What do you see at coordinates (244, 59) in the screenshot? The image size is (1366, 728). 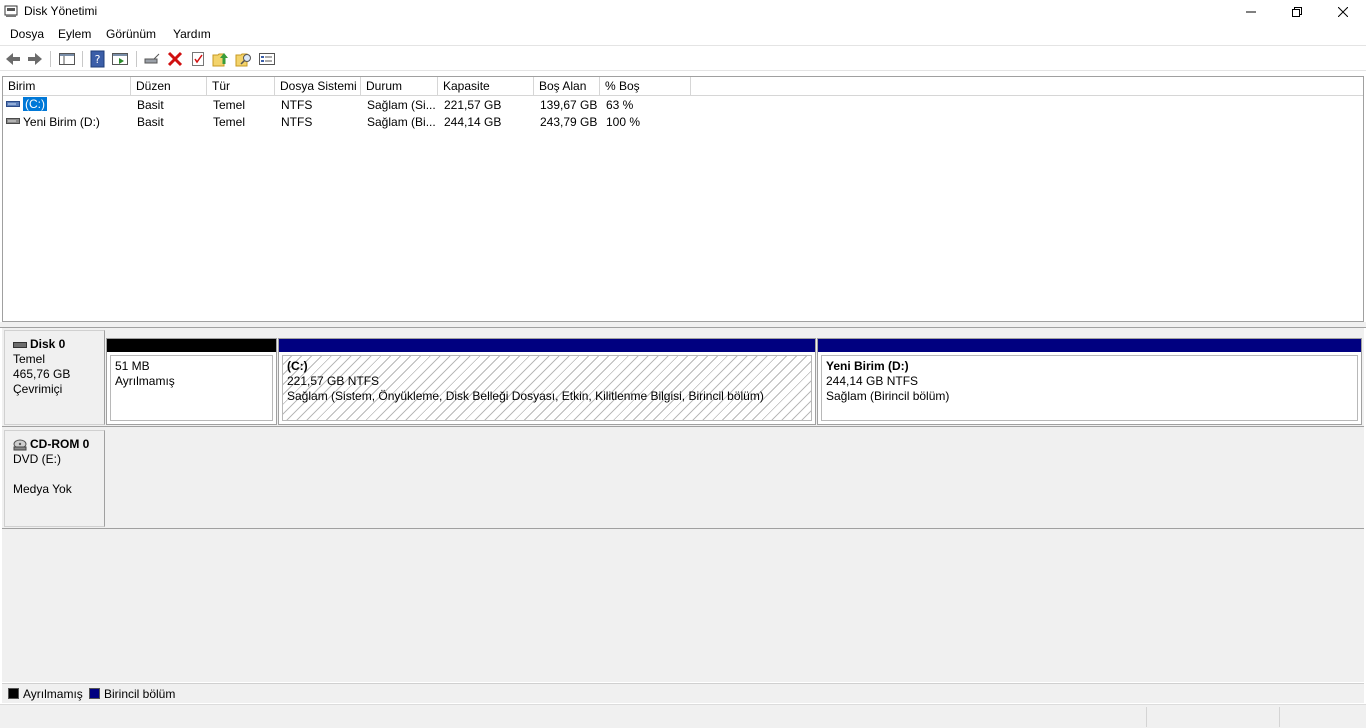 I see `folder-search-icon` at bounding box center [244, 59].